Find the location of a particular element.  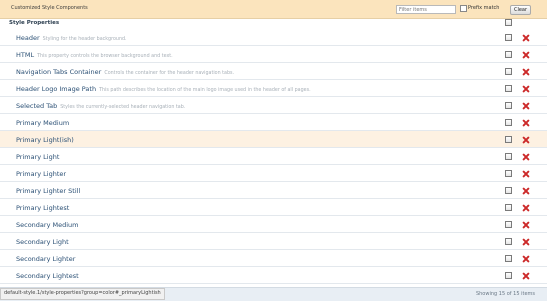

select-all-checkbox is located at coordinates (508, 22).